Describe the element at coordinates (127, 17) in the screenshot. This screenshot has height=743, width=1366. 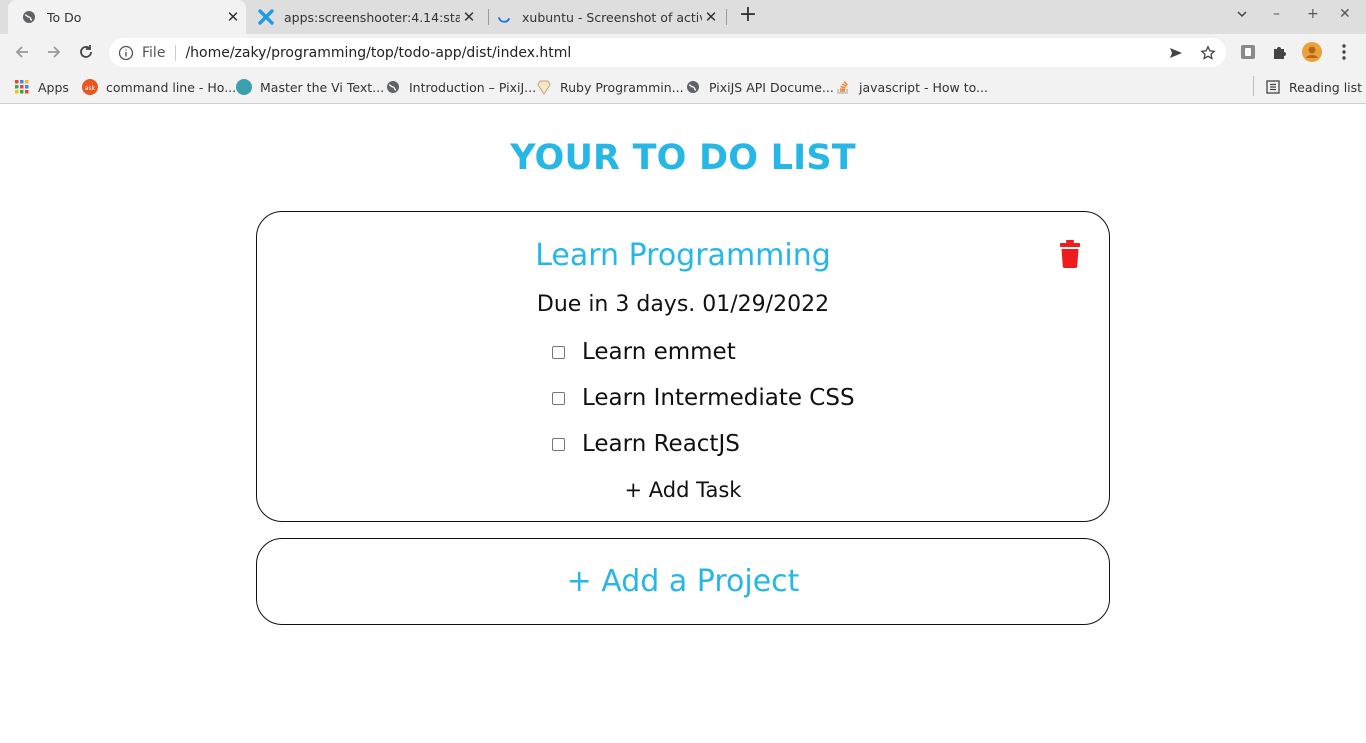
I see `tab-todo: To Do ✕` at that location.